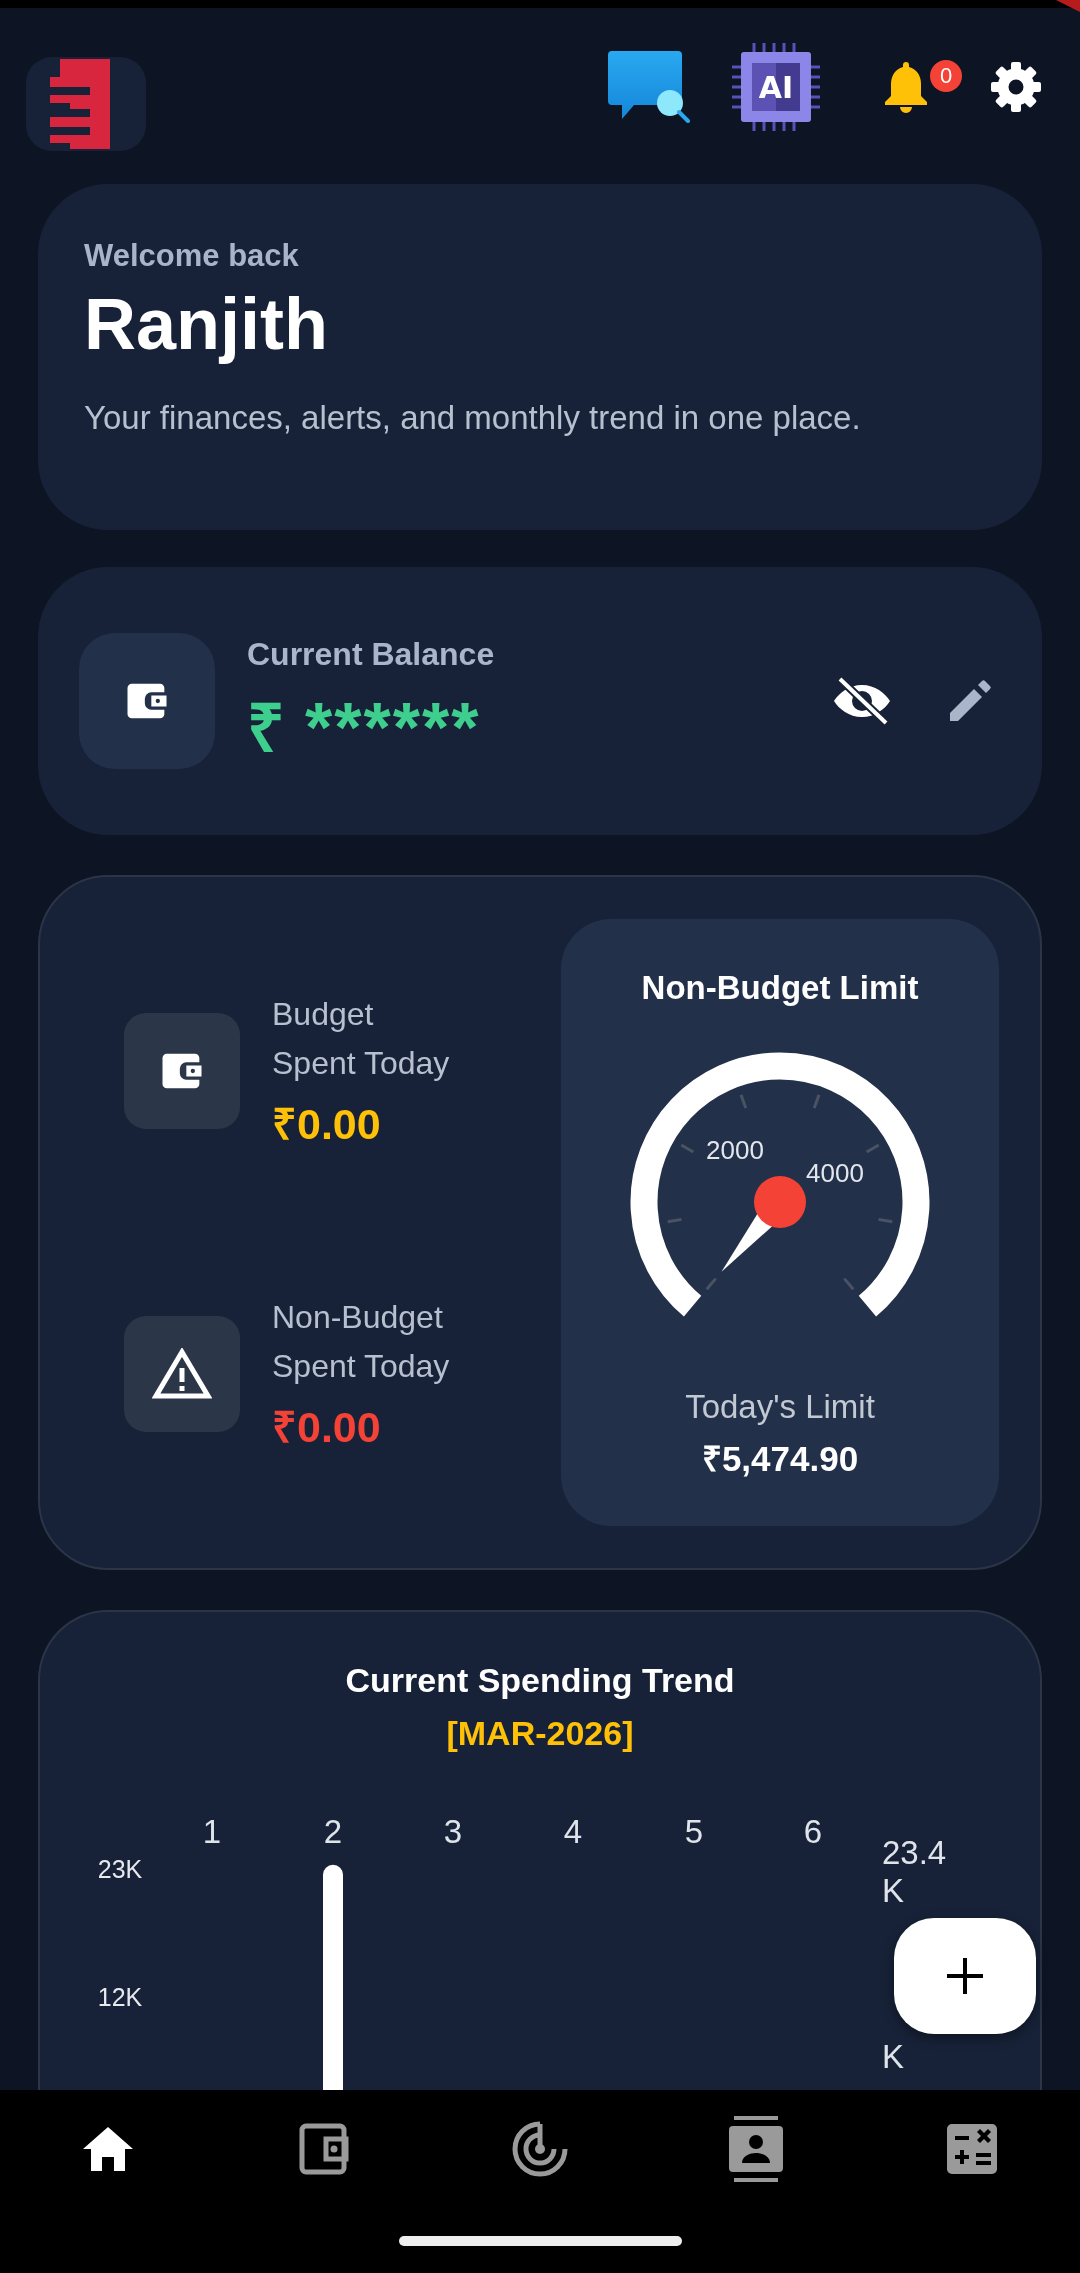  I want to click on limit-title: Non-Budget Limit, so click(780, 988).